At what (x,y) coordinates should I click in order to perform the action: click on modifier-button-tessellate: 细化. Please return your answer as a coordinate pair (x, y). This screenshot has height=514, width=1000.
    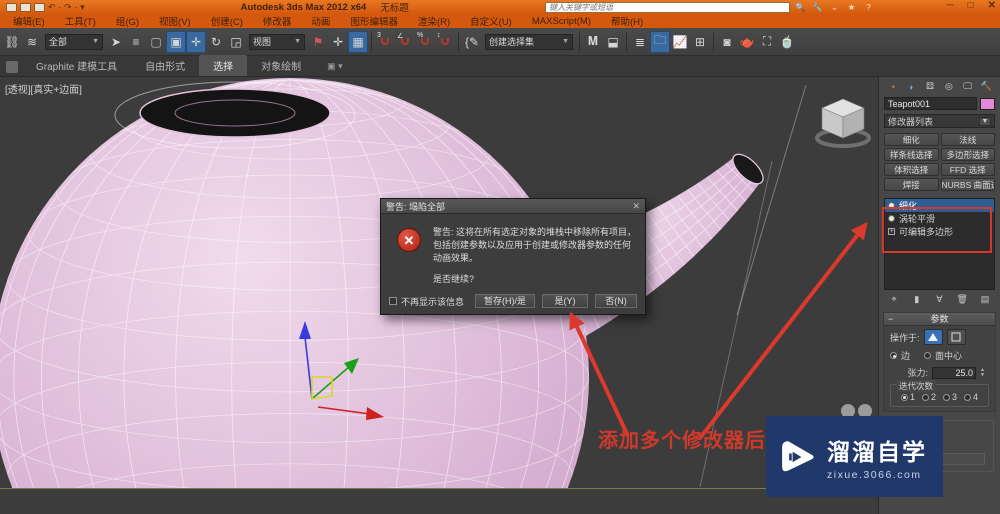
    Looking at the image, I should click on (911, 139).